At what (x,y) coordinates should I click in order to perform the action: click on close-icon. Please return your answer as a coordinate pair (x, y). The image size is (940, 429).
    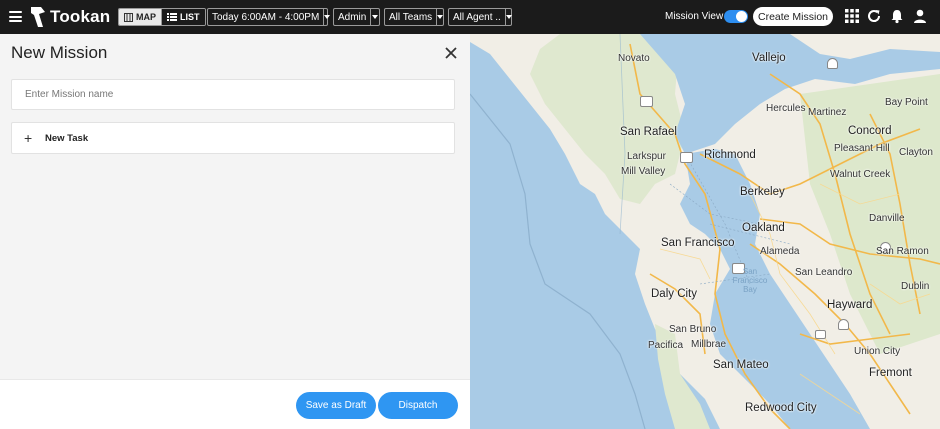
    Looking at the image, I should click on (451, 53).